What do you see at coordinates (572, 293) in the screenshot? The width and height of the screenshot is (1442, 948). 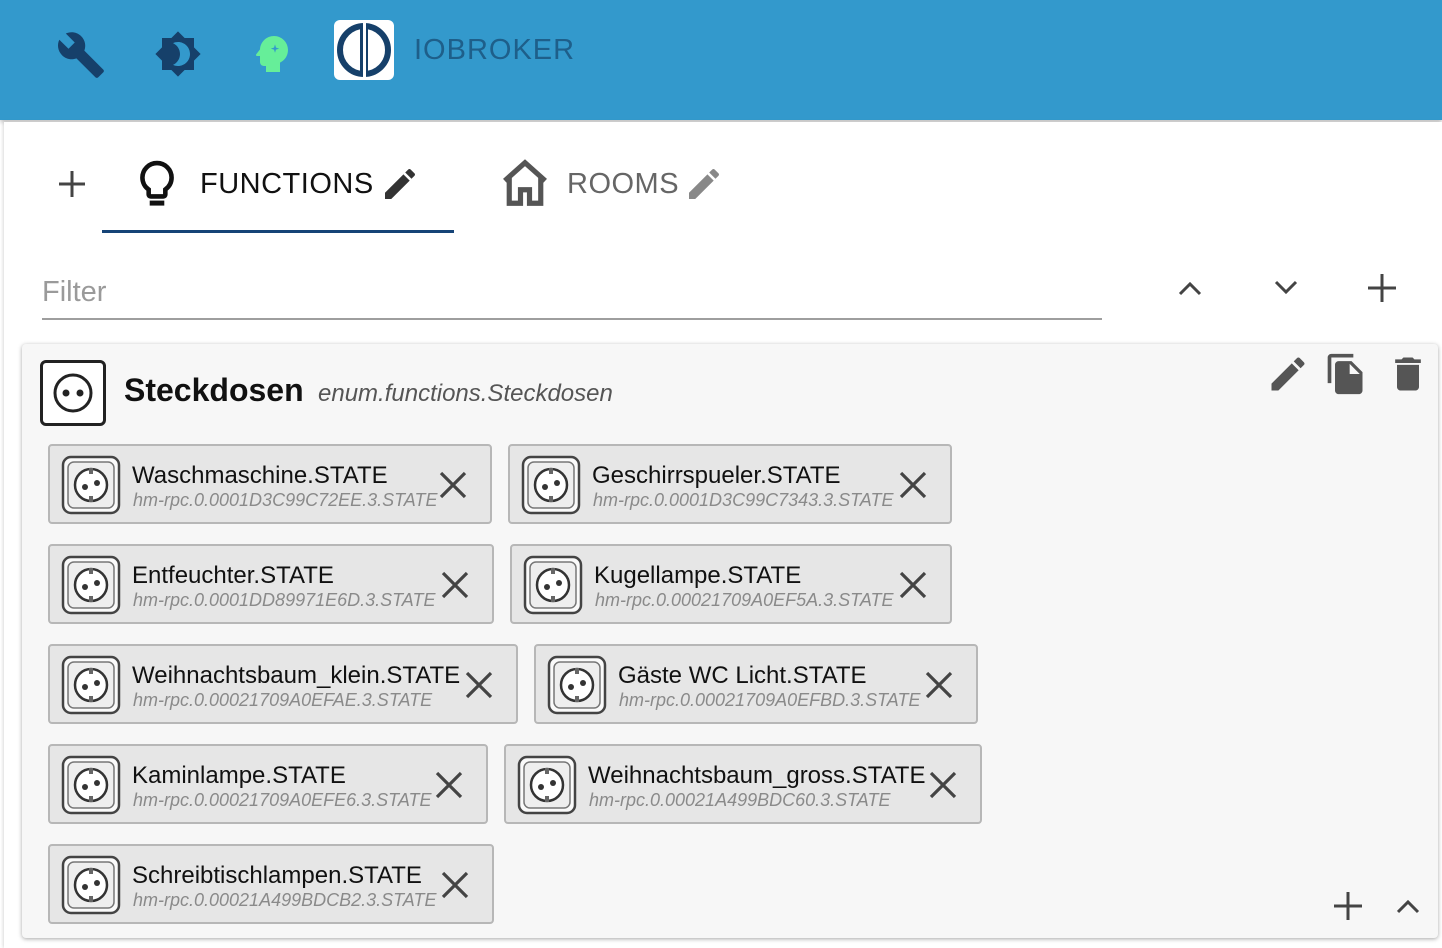 I see `filter-input` at bounding box center [572, 293].